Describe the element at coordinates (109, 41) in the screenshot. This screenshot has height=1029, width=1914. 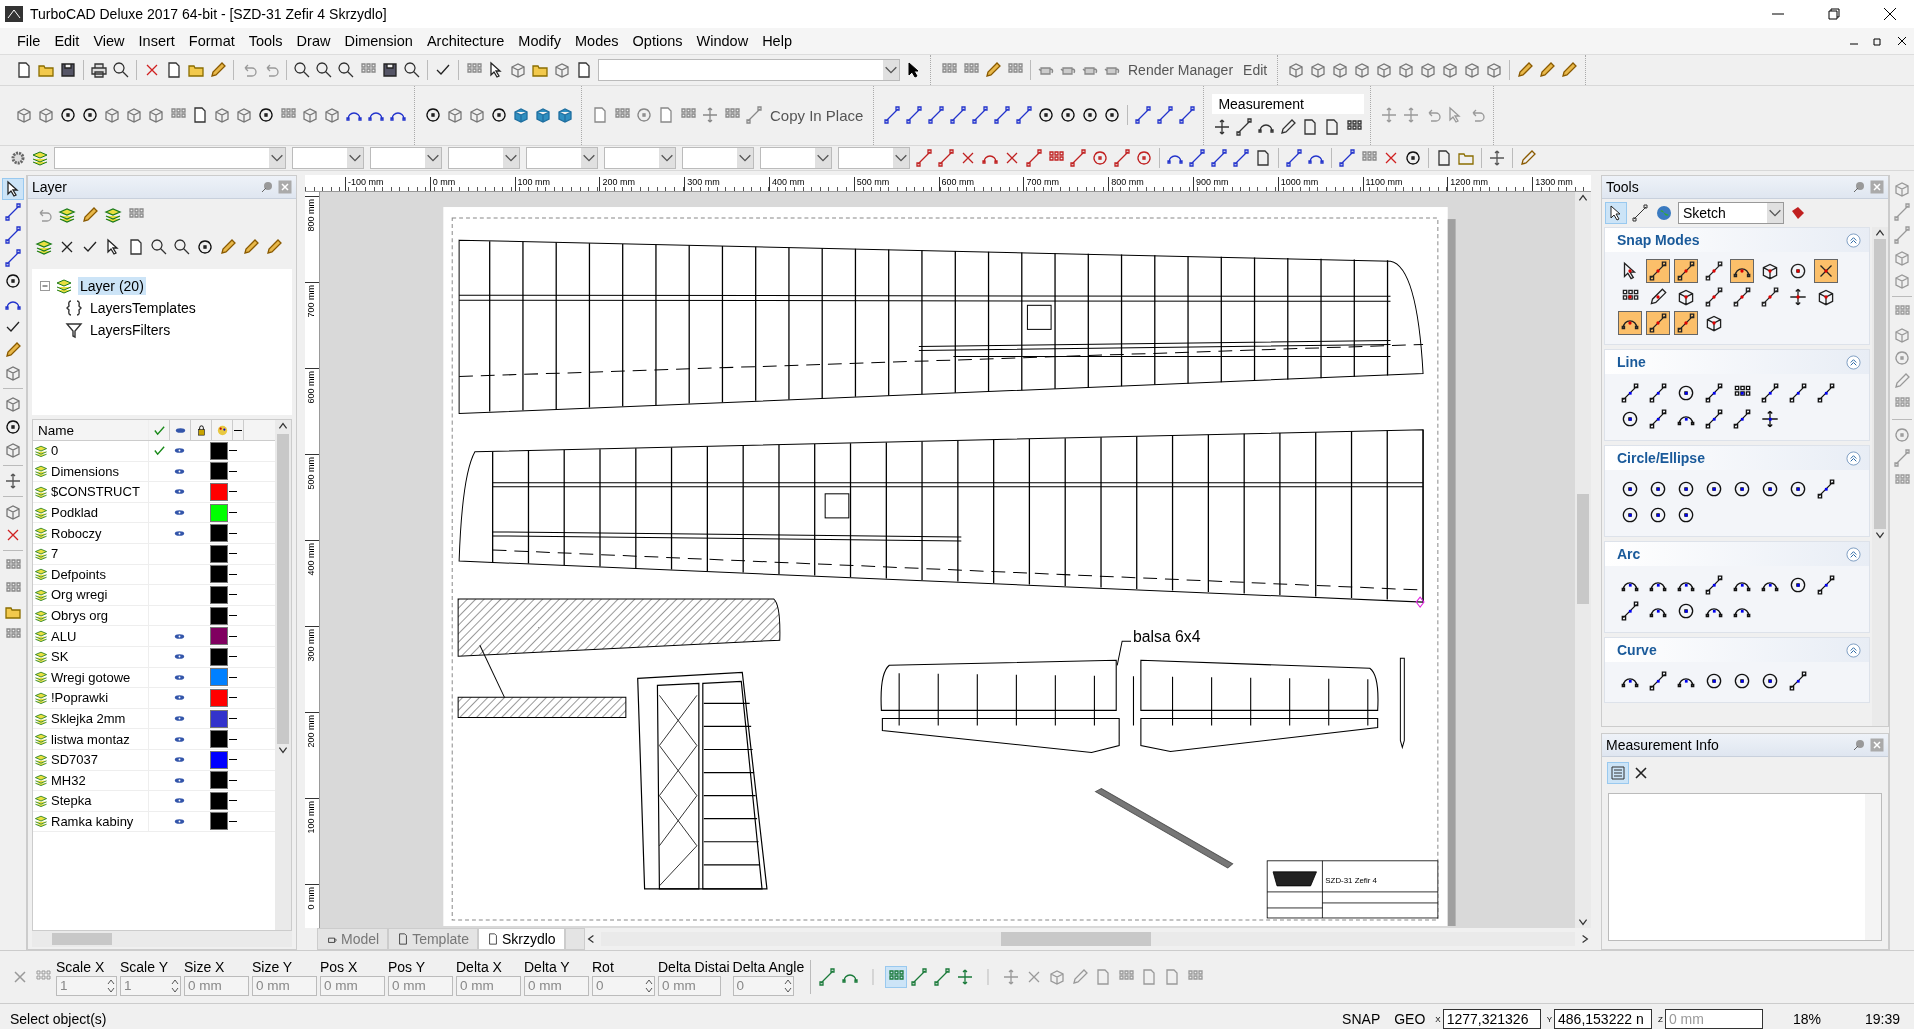
I see `menu-item: View` at that location.